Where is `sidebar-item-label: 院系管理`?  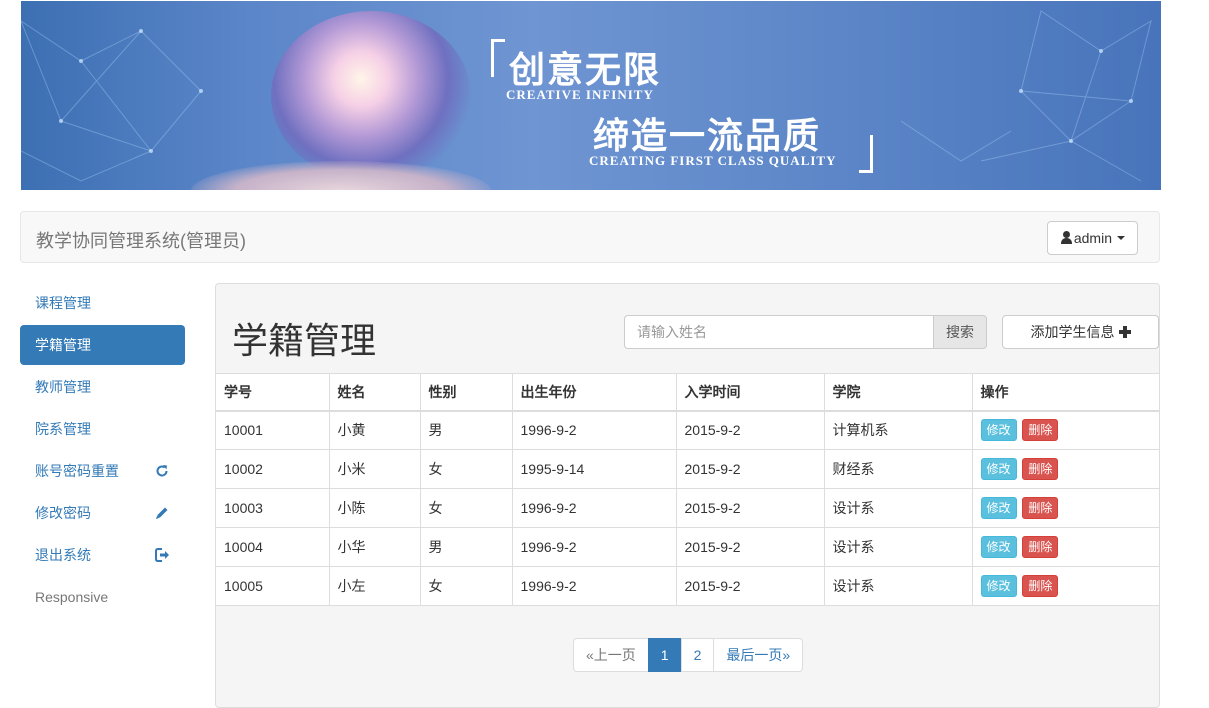 sidebar-item-label: 院系管理 is located at coordinates (63, 429).